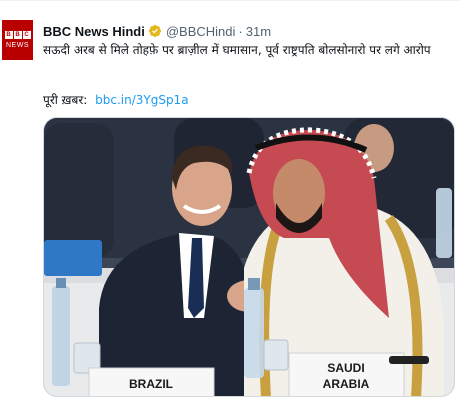  I want to click on tweet-timestamp: 31m, so click(258, 31).